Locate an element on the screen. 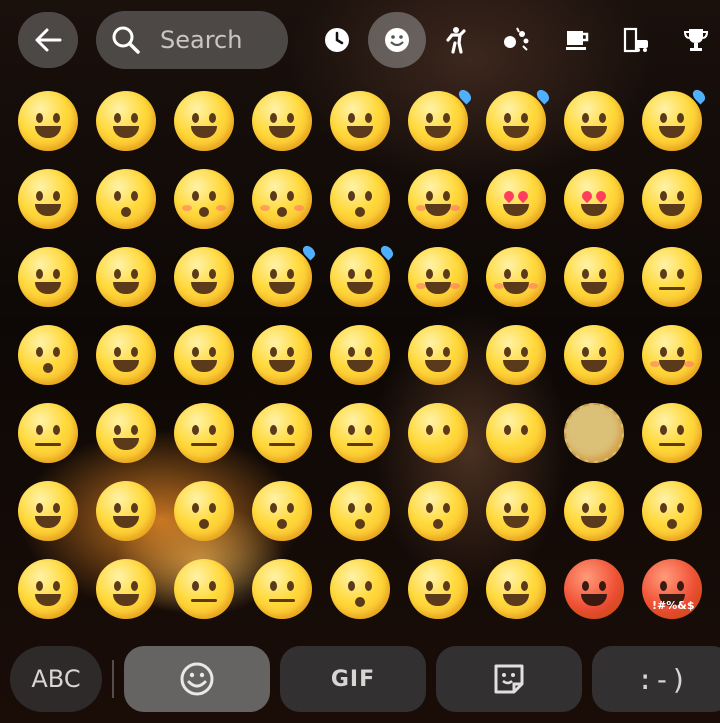 This screenshot has width=720, height=723. back-button is located at coordinates (48, 40).